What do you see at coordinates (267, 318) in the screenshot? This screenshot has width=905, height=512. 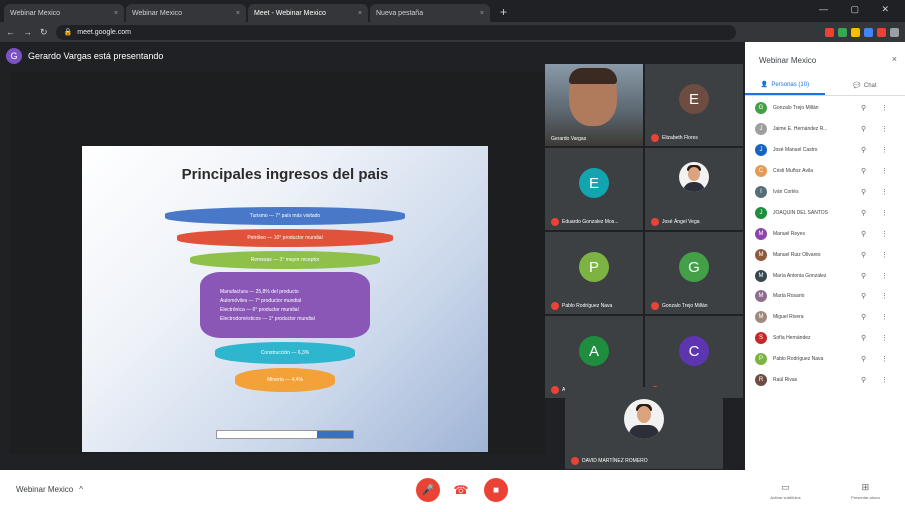 I see `funnel-band-text: Electrodomésticos — 1° productor mundial` at bounding box center [267, 318].